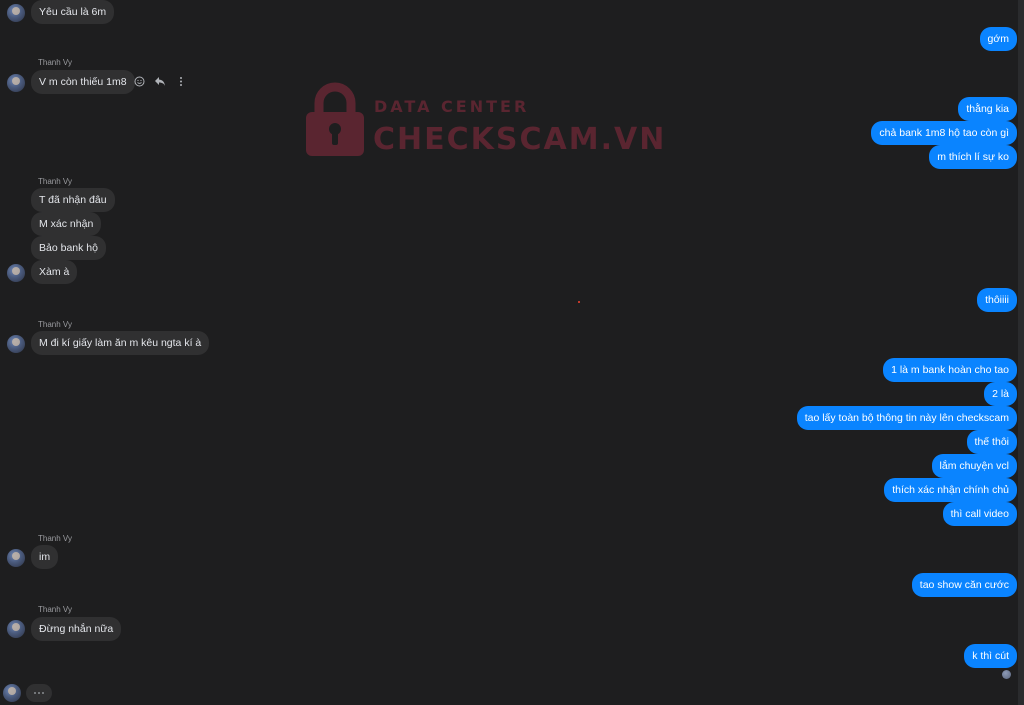  Describe the element at coordinates (452, 106) in the screenshot. I see `watermark-line1: DATA CENTER` at that location.